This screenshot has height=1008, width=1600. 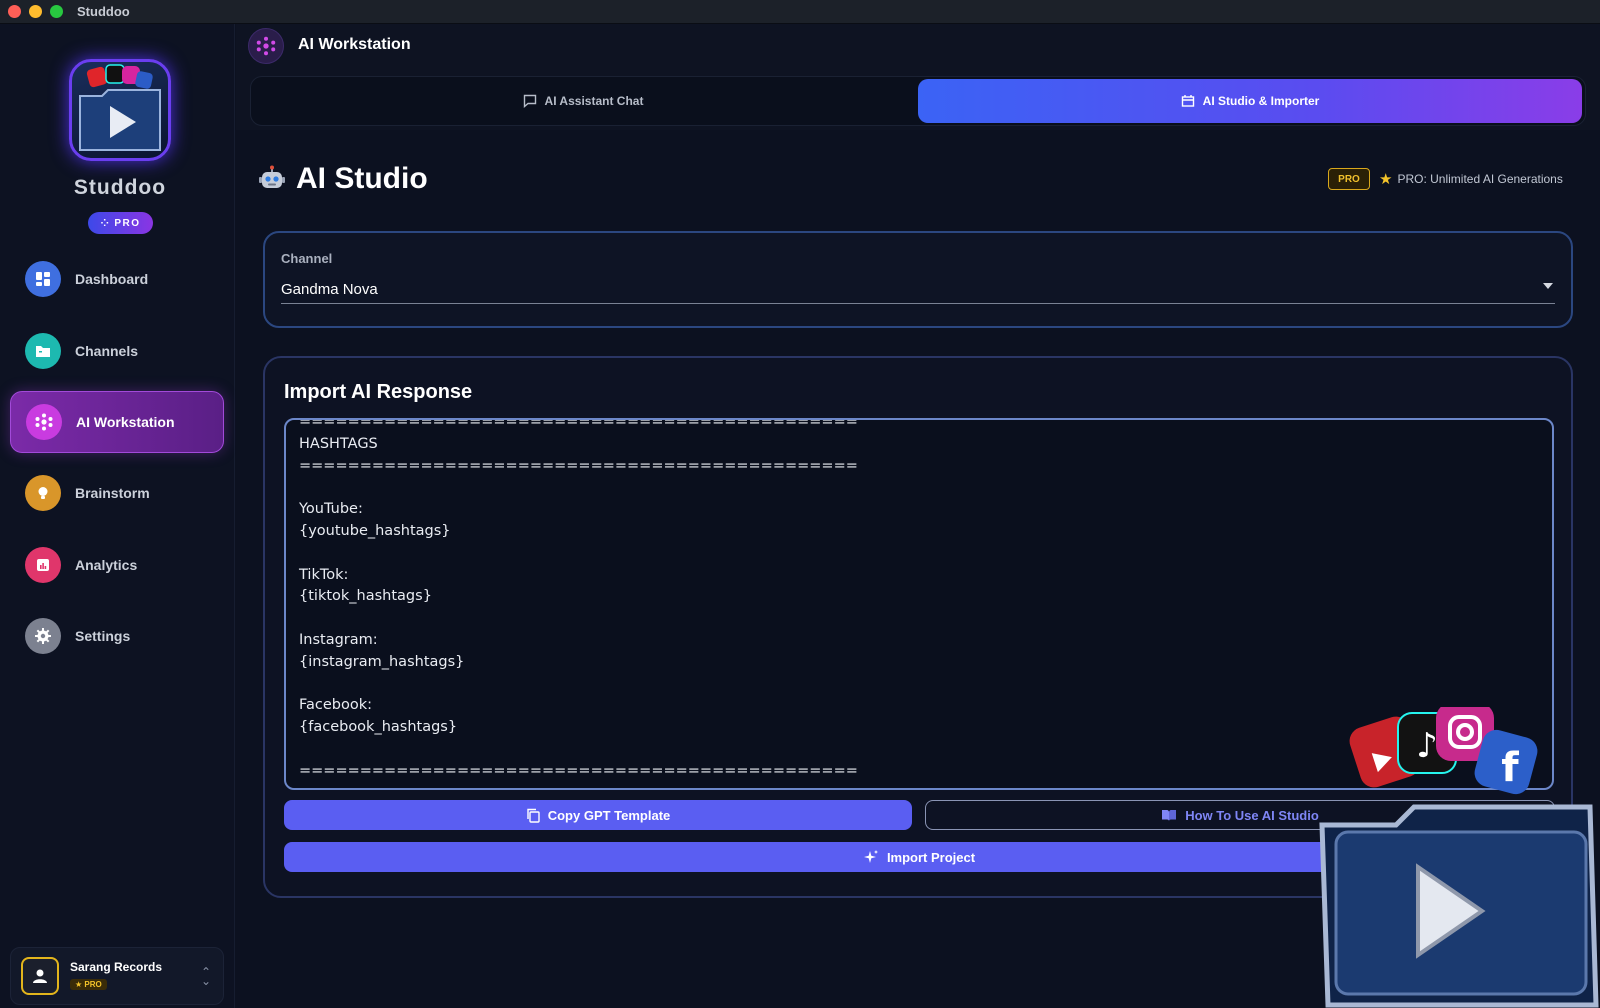 What do you see at coordinates (43, 565) in the screenshot?
I see `chart-icon` at bounding box center [43, 565].